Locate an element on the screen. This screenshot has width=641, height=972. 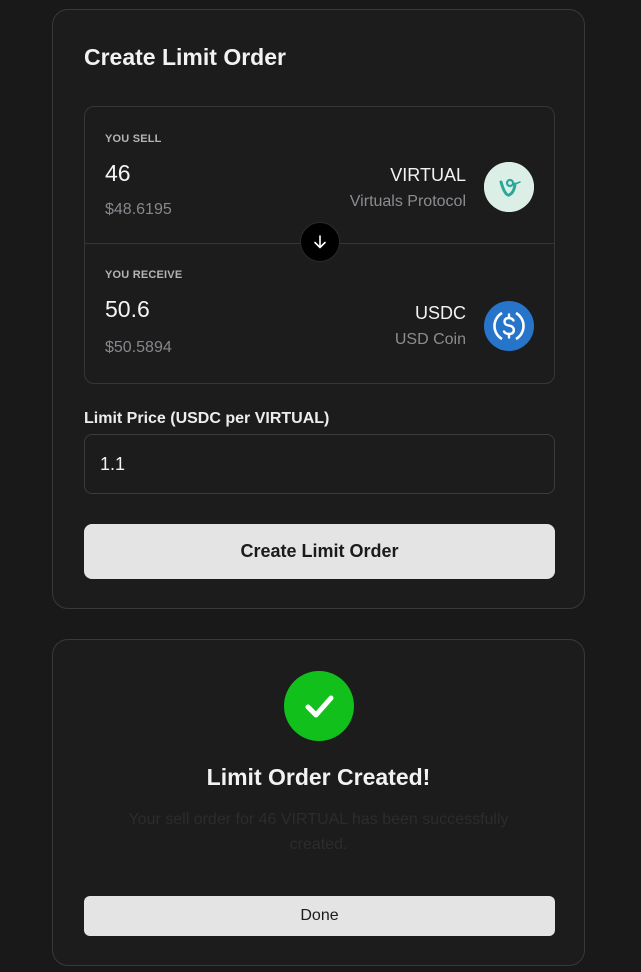
sell-token-symbol: VIRTUAL is located at coordinates (428, 175).